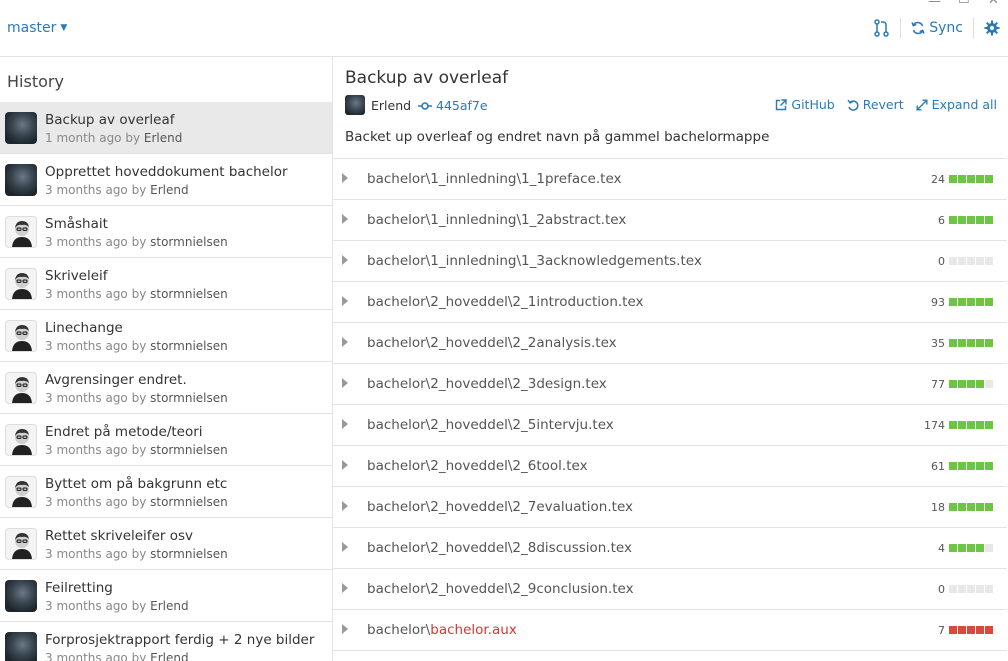 This screenshot has height=661, width=1008. Describe the element at coordinates (670, 466) in the screenshot. I see `changed-file-row: bachelor\2_hoveddel\2_6tool.tex 61` at that location.